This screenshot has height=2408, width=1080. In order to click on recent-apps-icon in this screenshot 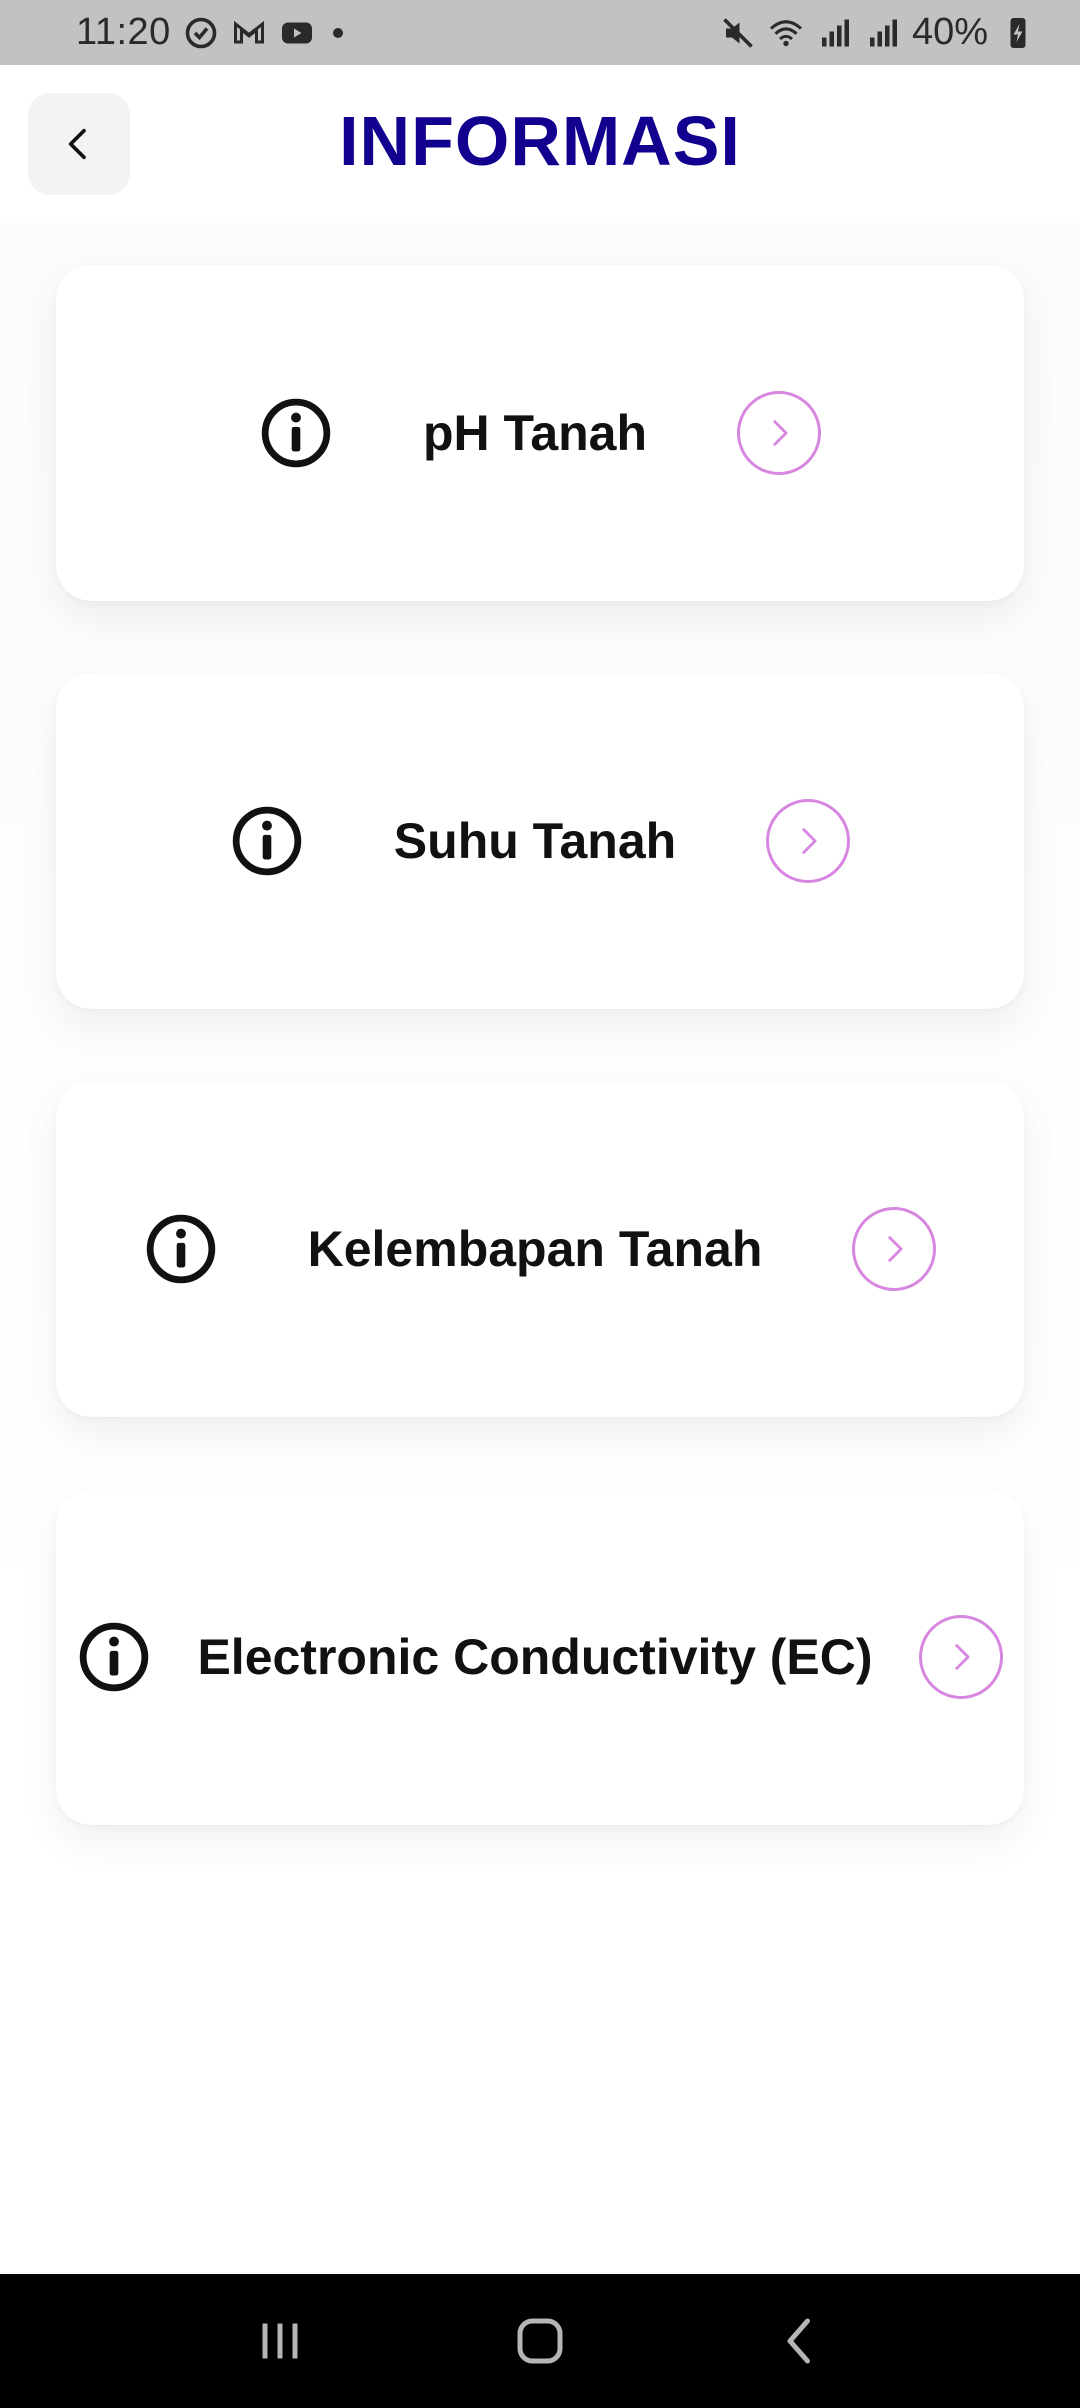, I will do `click(280, 2341)`.